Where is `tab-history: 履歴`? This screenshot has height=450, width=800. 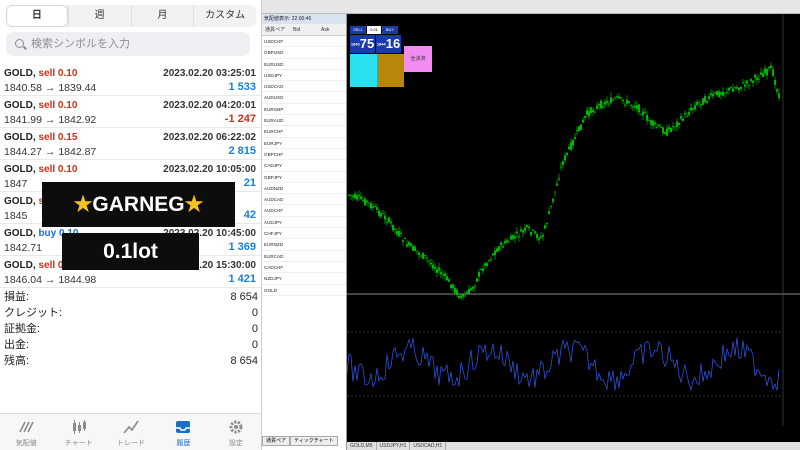
tab-history: 履歴 is located at coordinates (183, 432).